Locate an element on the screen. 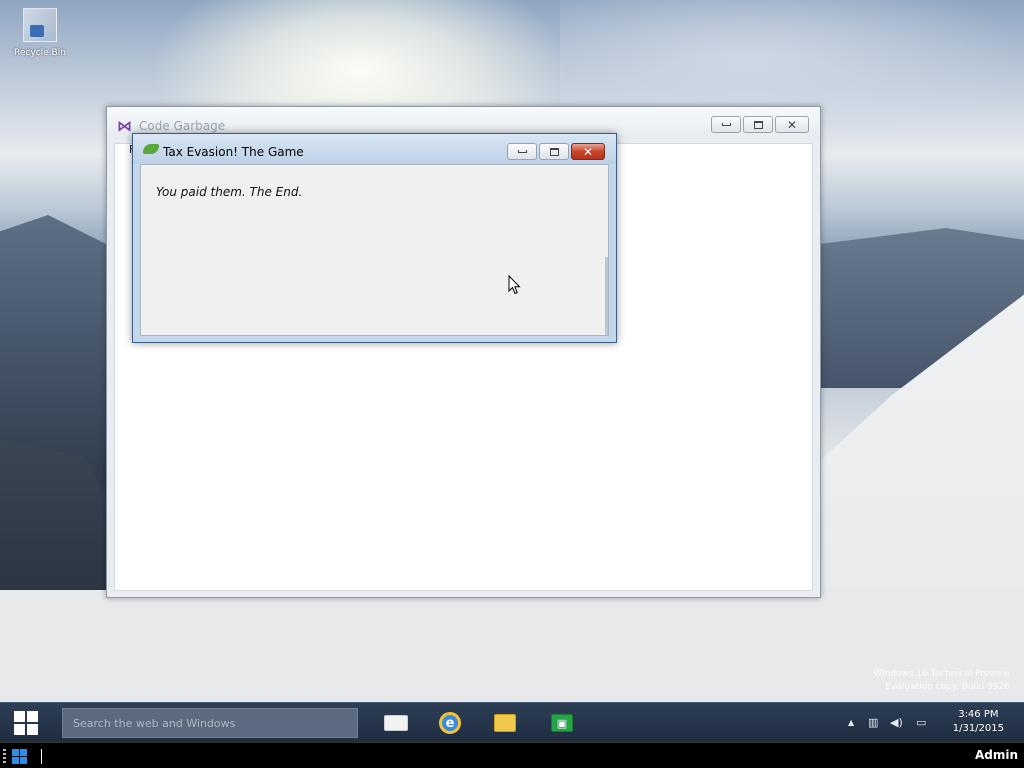  taskbar-file-explorer is located at coordinates (505, 723).